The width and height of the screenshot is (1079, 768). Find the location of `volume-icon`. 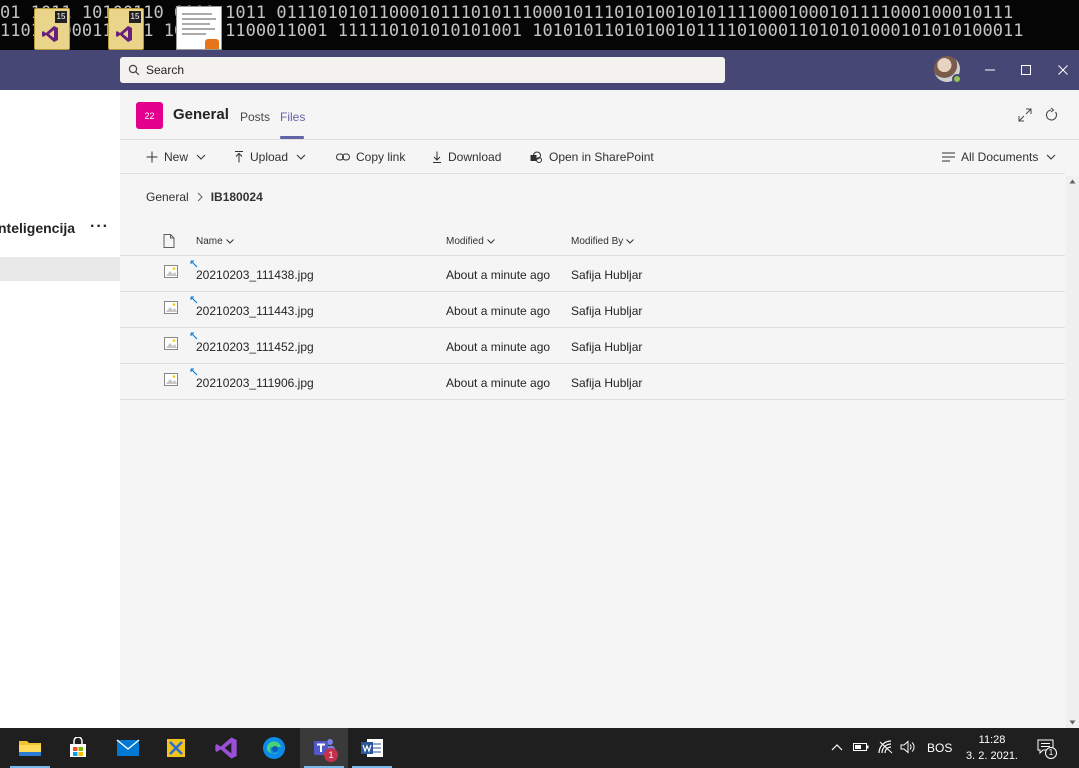

volume-icon is located at coordinates (908, 747).